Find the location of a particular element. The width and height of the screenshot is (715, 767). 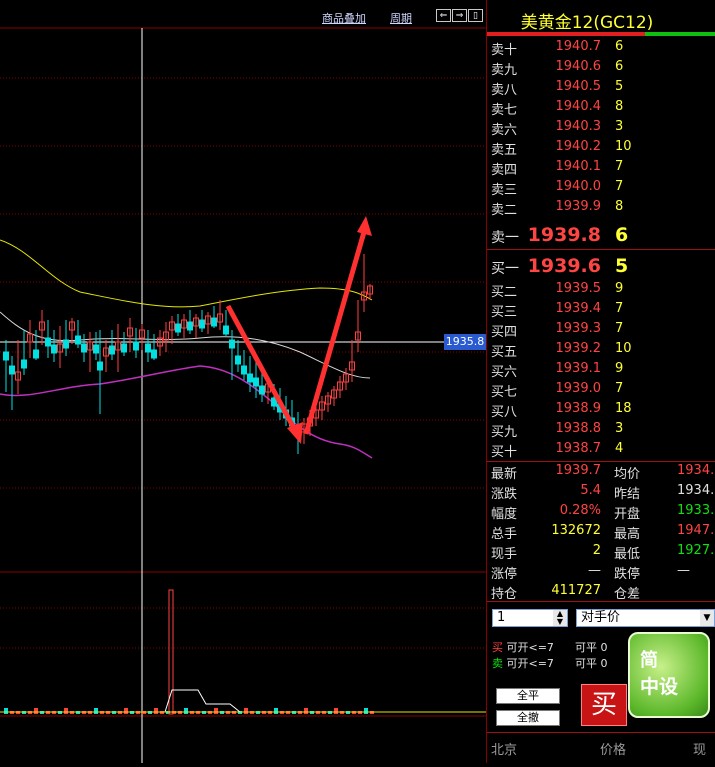

chevron-down-icon: ▼ is located at coordinates (707, 618).